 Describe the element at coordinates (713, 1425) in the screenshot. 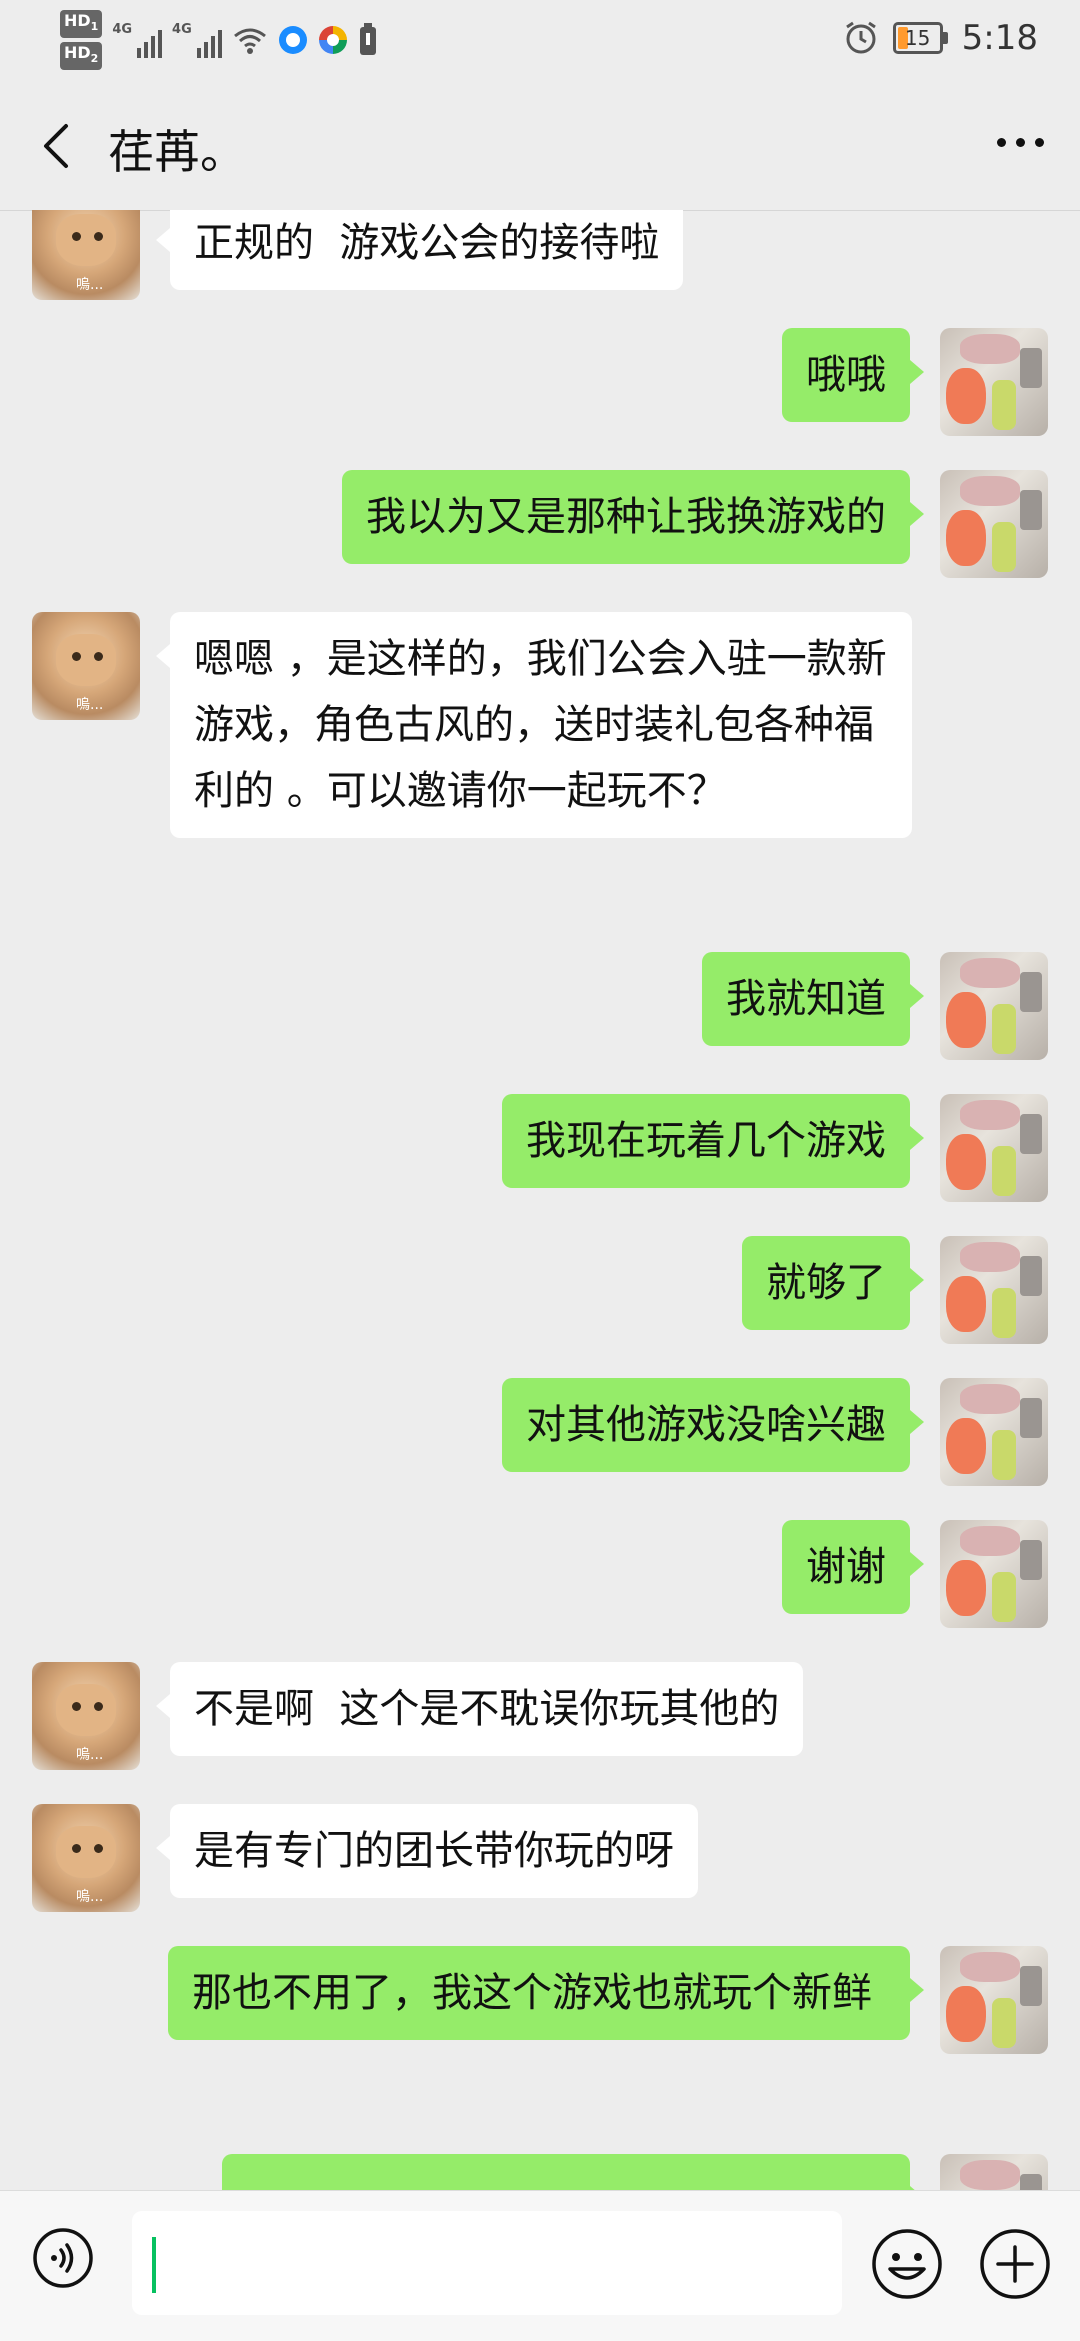

I see `outgoing-message-bubble: 对其他游戏没啥兴趣` at that location.